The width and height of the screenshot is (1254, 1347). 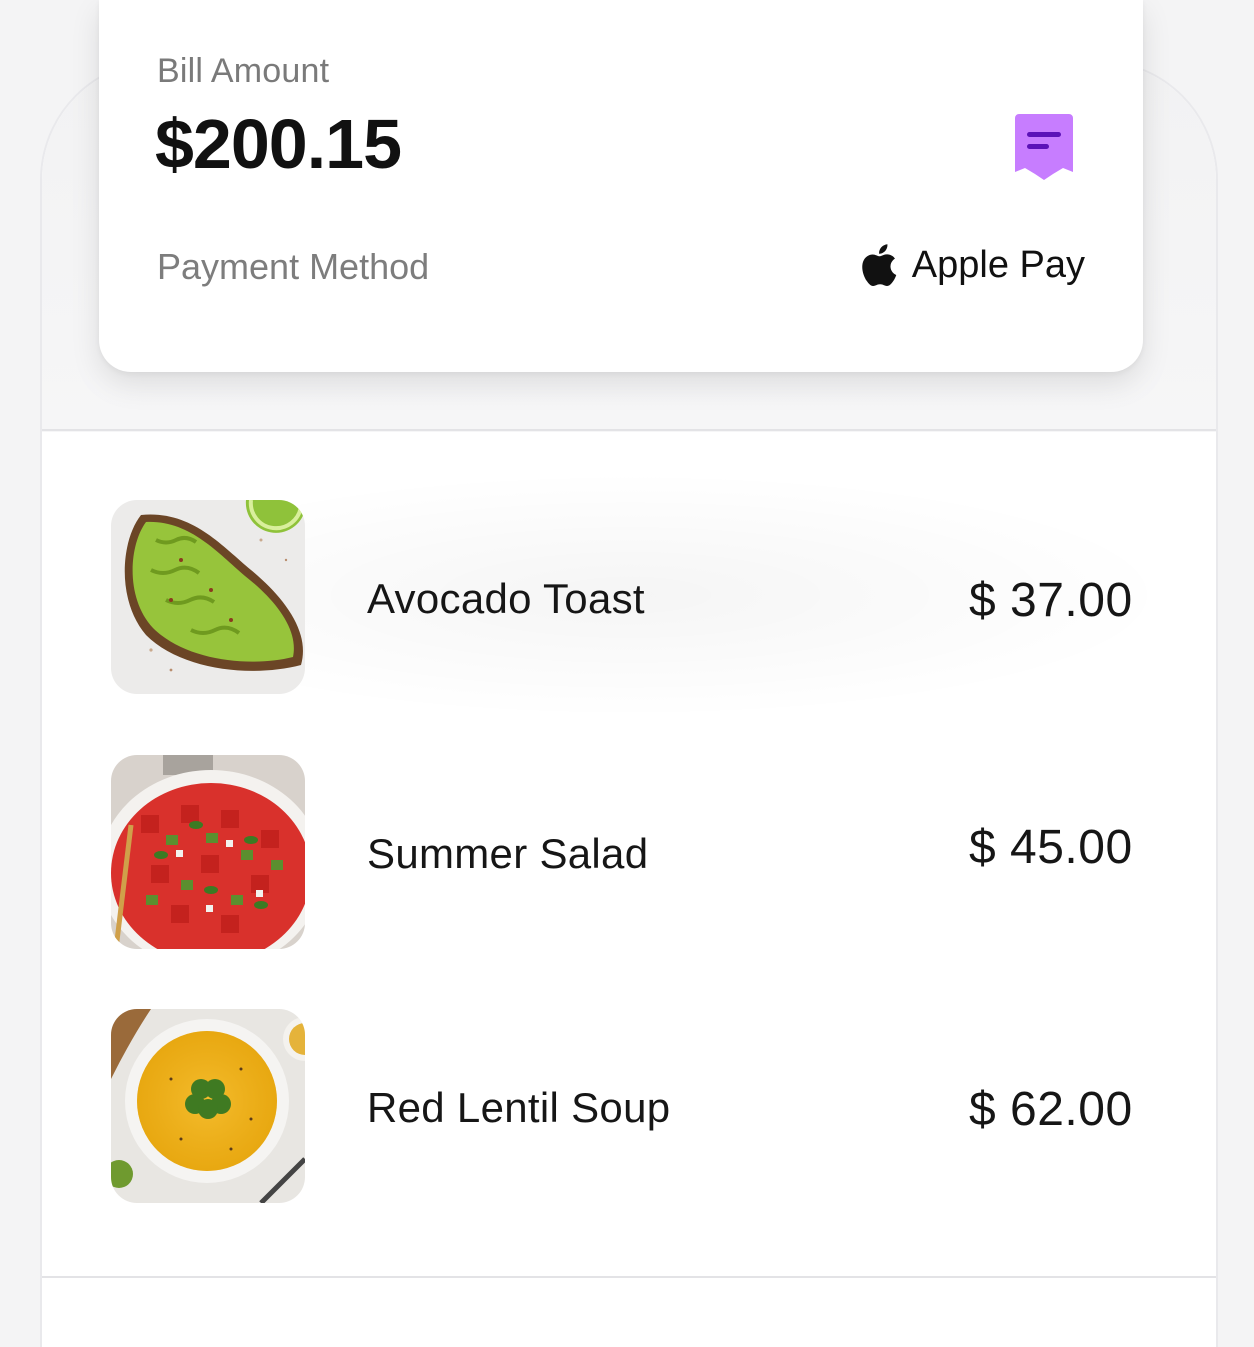 I want to click on receipt-icon, so click(x=1044, y=147).